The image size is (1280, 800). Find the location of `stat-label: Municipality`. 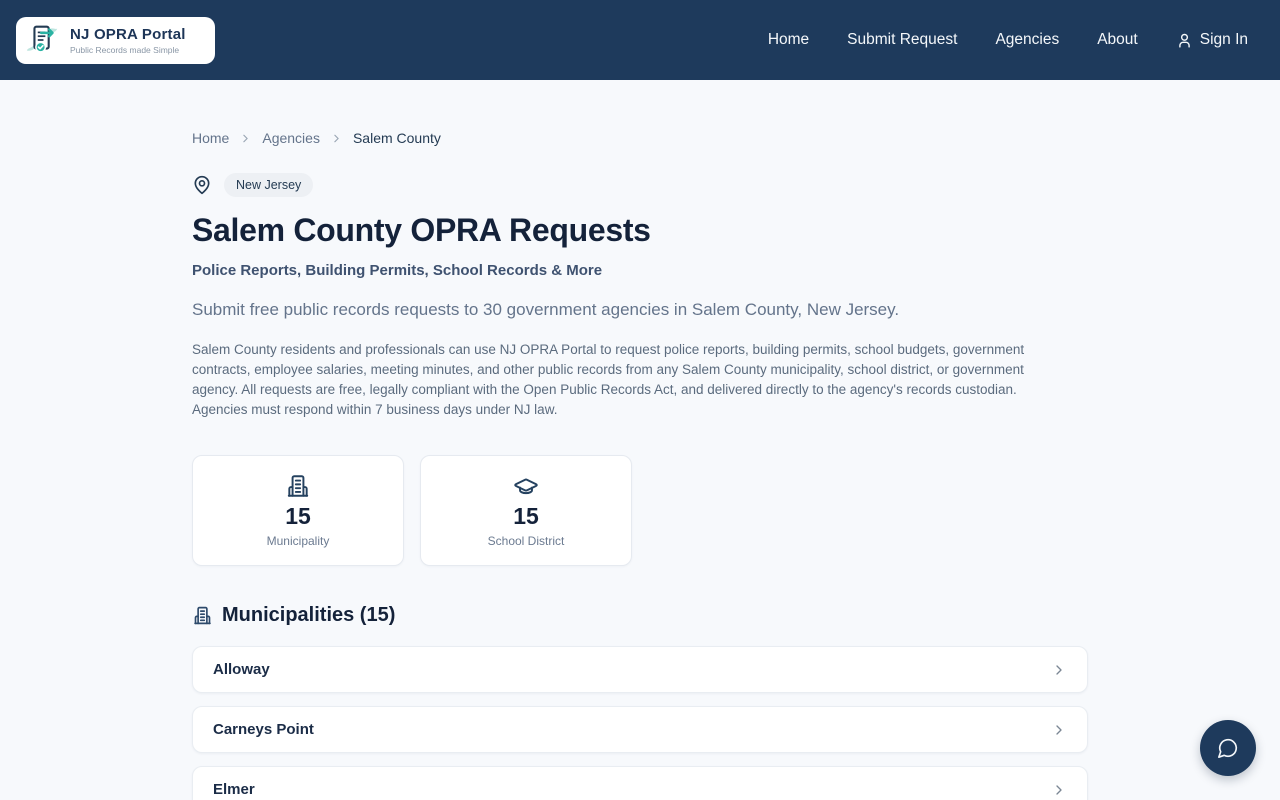

stat-label: Municipality is located at coordinates (298, 541).